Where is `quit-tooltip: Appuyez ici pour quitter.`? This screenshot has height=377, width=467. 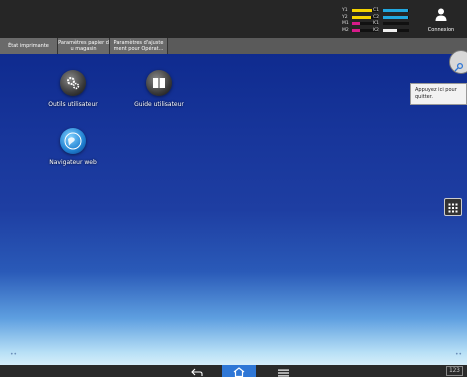 quit-tooltip: Appuyez ici pour quitter. is located at coordinates (438, 94).